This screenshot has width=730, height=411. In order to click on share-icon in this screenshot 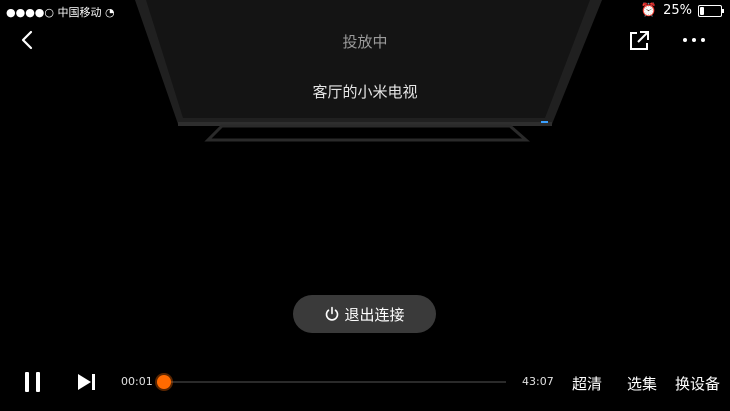, I will do `click(639, 41)`.